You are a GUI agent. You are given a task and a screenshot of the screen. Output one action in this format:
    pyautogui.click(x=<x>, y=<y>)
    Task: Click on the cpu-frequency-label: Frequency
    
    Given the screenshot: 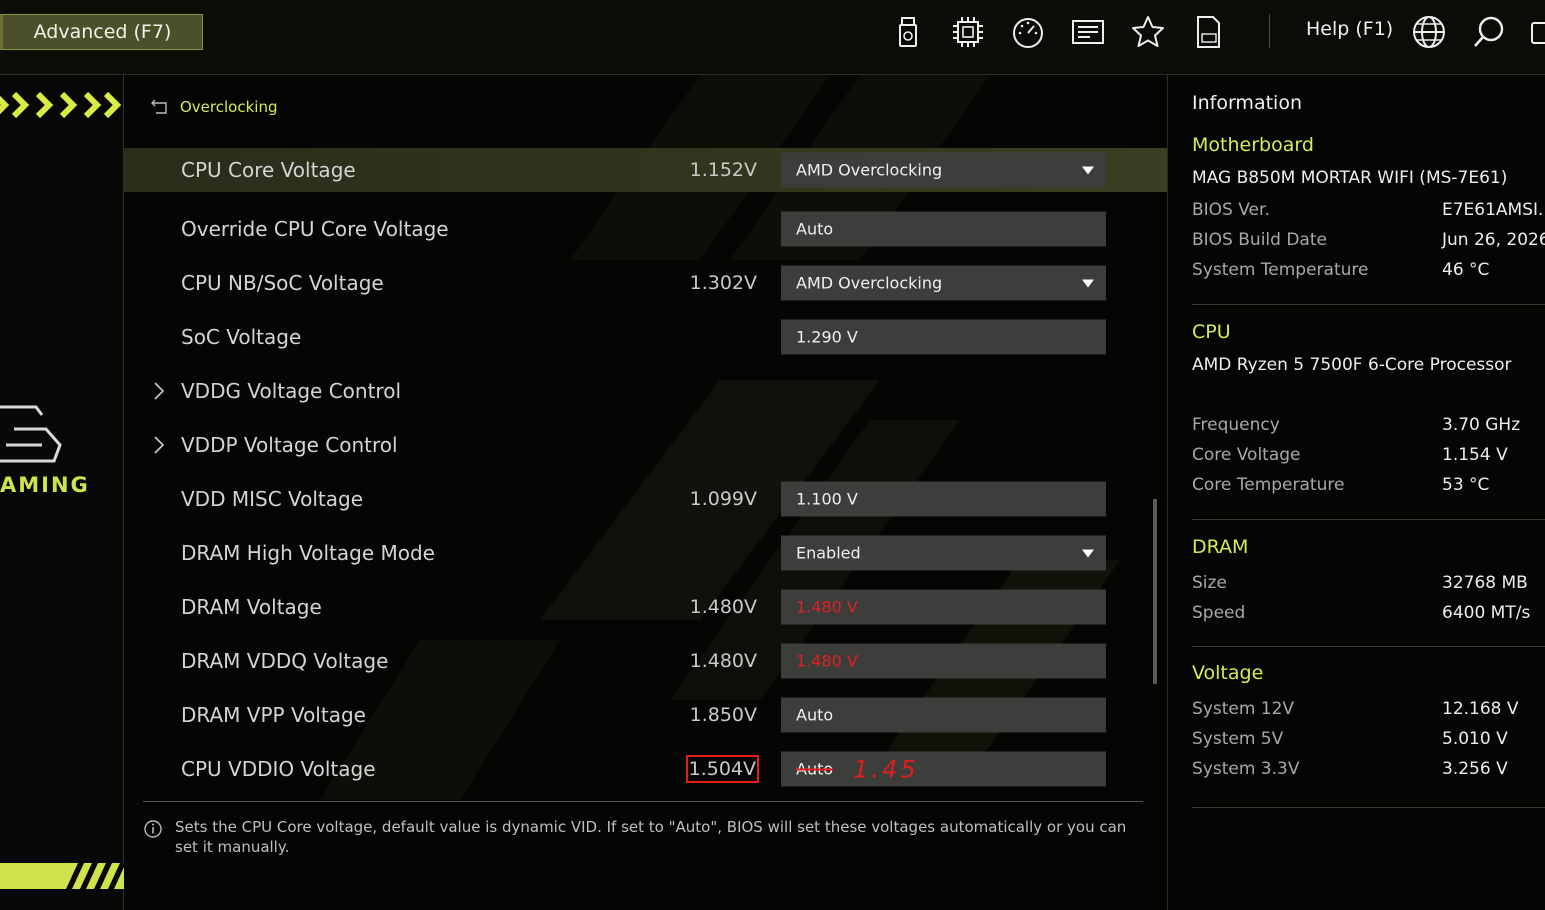 What is the action you would take?
    pyautogui.click(x=1236, y=425)
    